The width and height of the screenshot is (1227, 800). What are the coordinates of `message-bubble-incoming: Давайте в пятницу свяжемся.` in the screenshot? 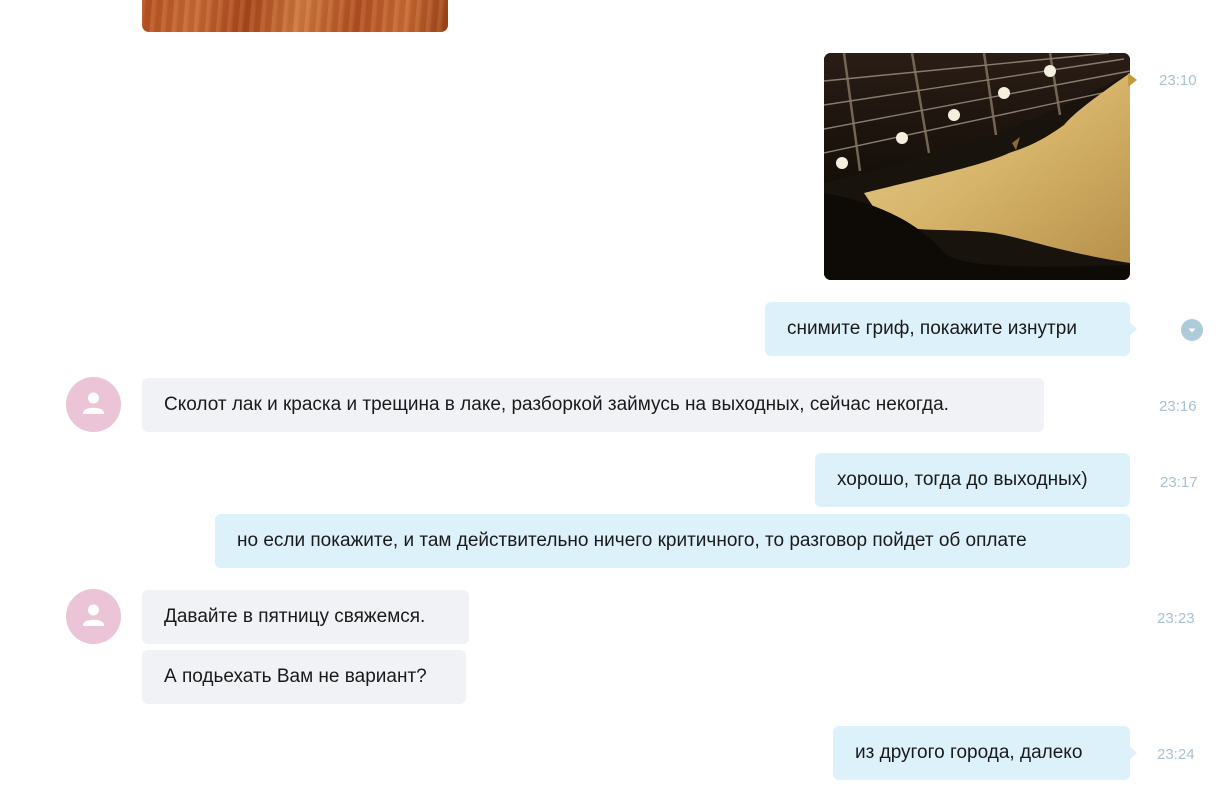 It's located at (305, 617).